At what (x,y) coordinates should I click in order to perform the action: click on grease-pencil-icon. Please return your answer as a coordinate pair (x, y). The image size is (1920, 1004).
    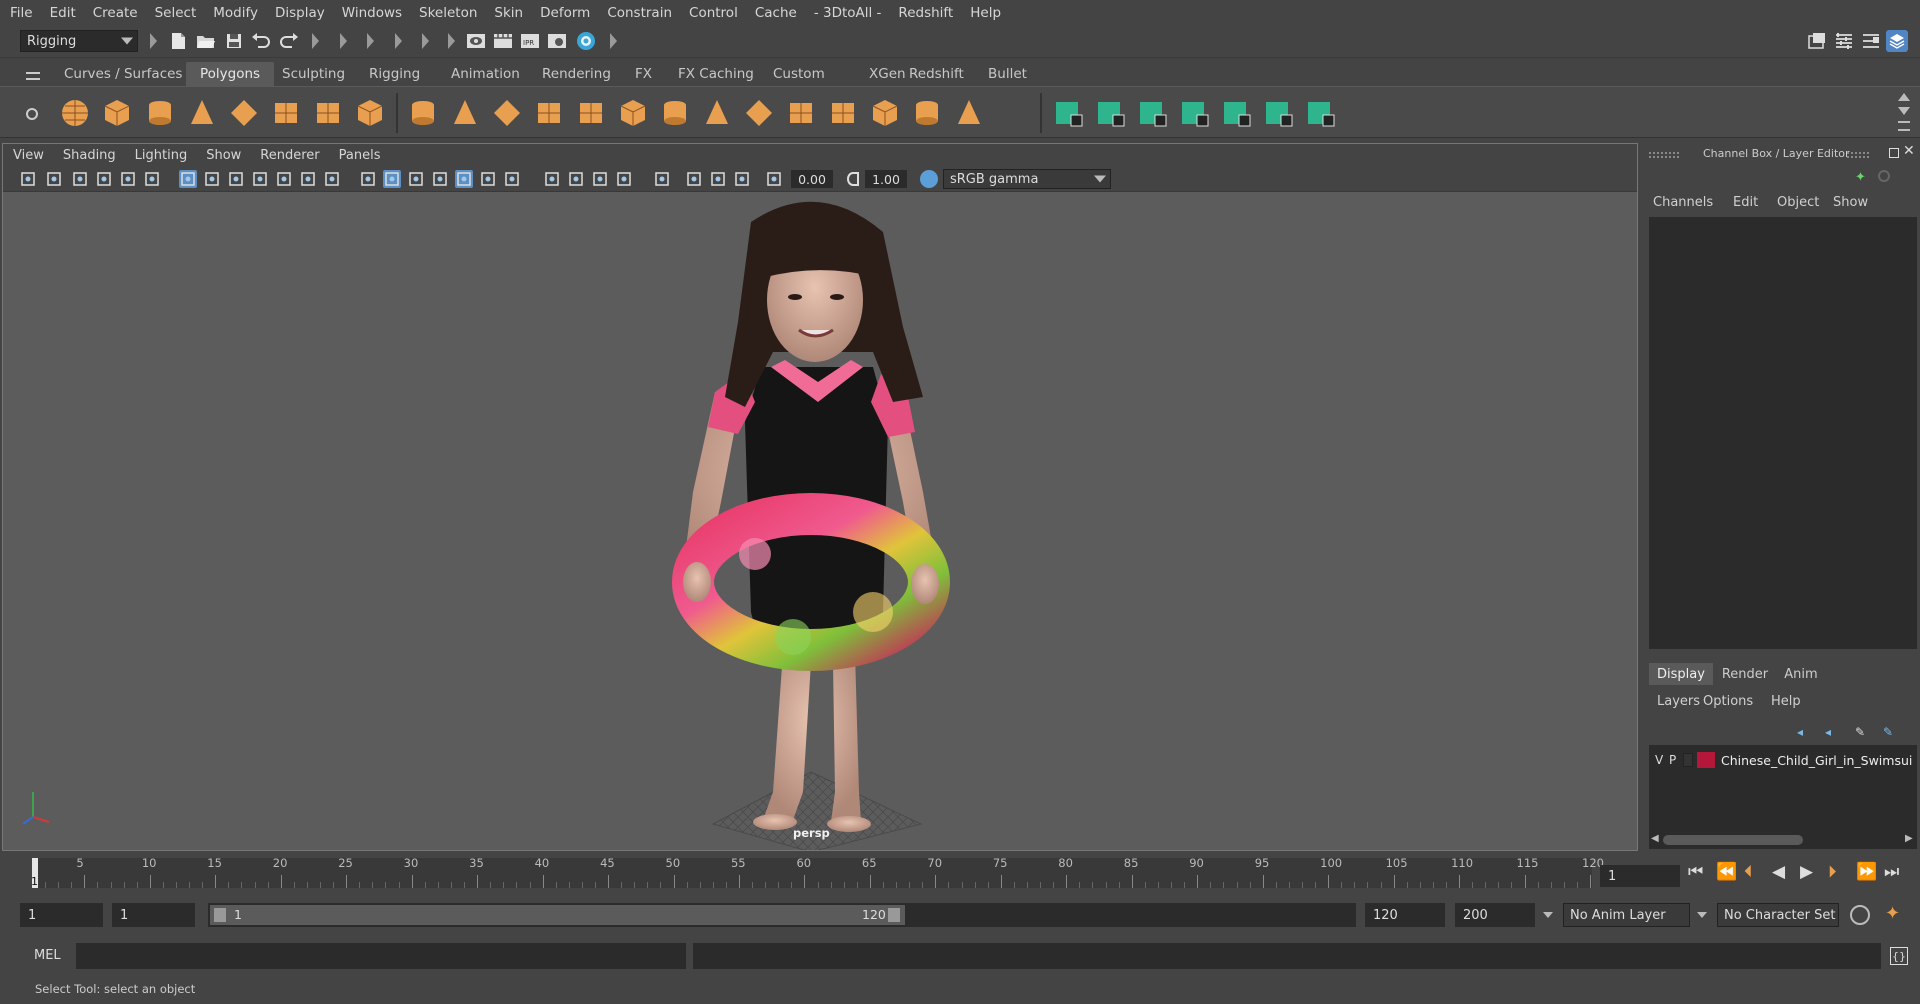
    Looking at the image, I should click on (152, 179).